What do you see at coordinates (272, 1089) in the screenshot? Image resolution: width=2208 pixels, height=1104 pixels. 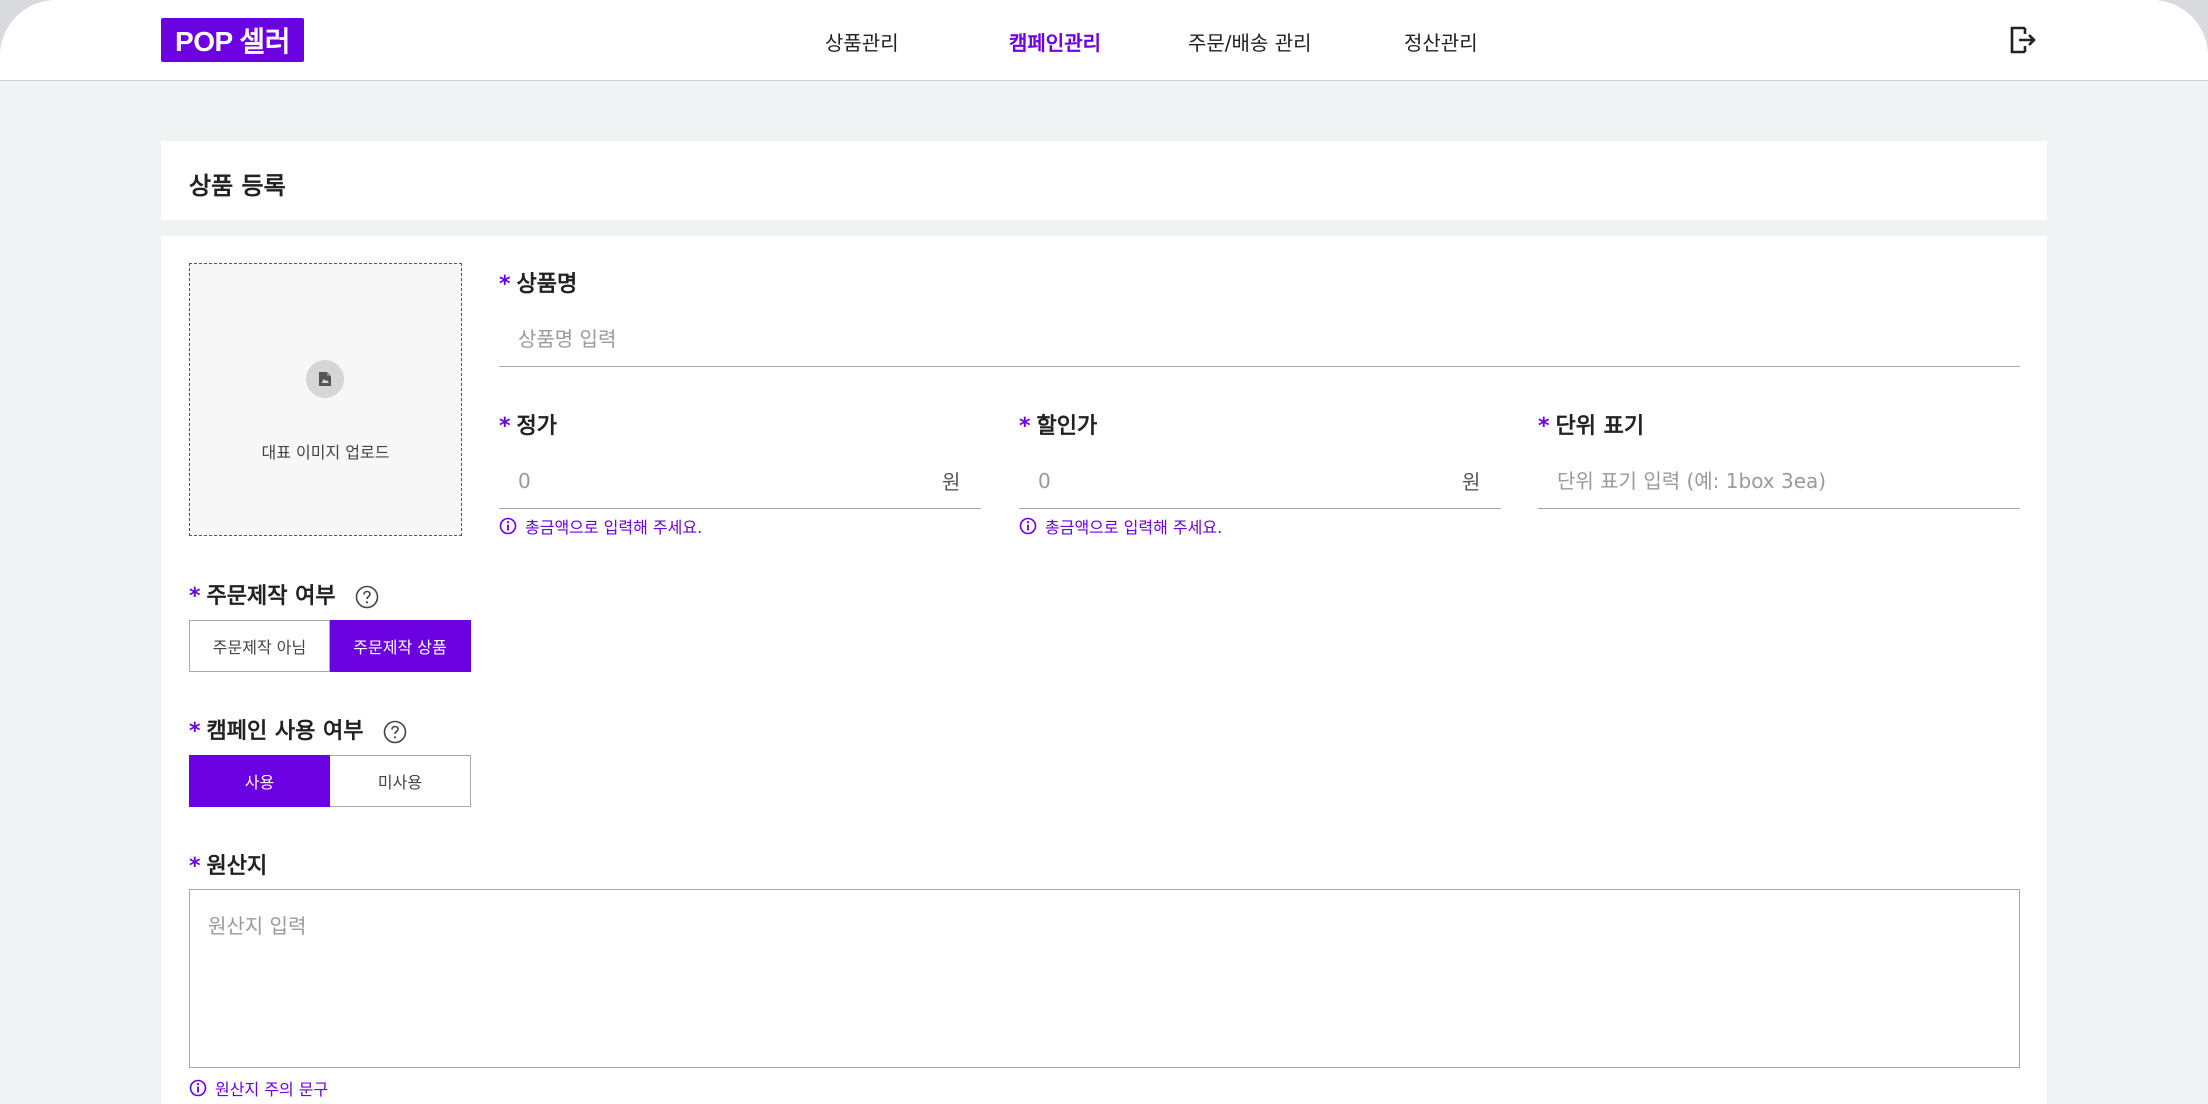 I see `origin-helper-text: 원산지 주의 문구` at bounding box center [272, 1089].